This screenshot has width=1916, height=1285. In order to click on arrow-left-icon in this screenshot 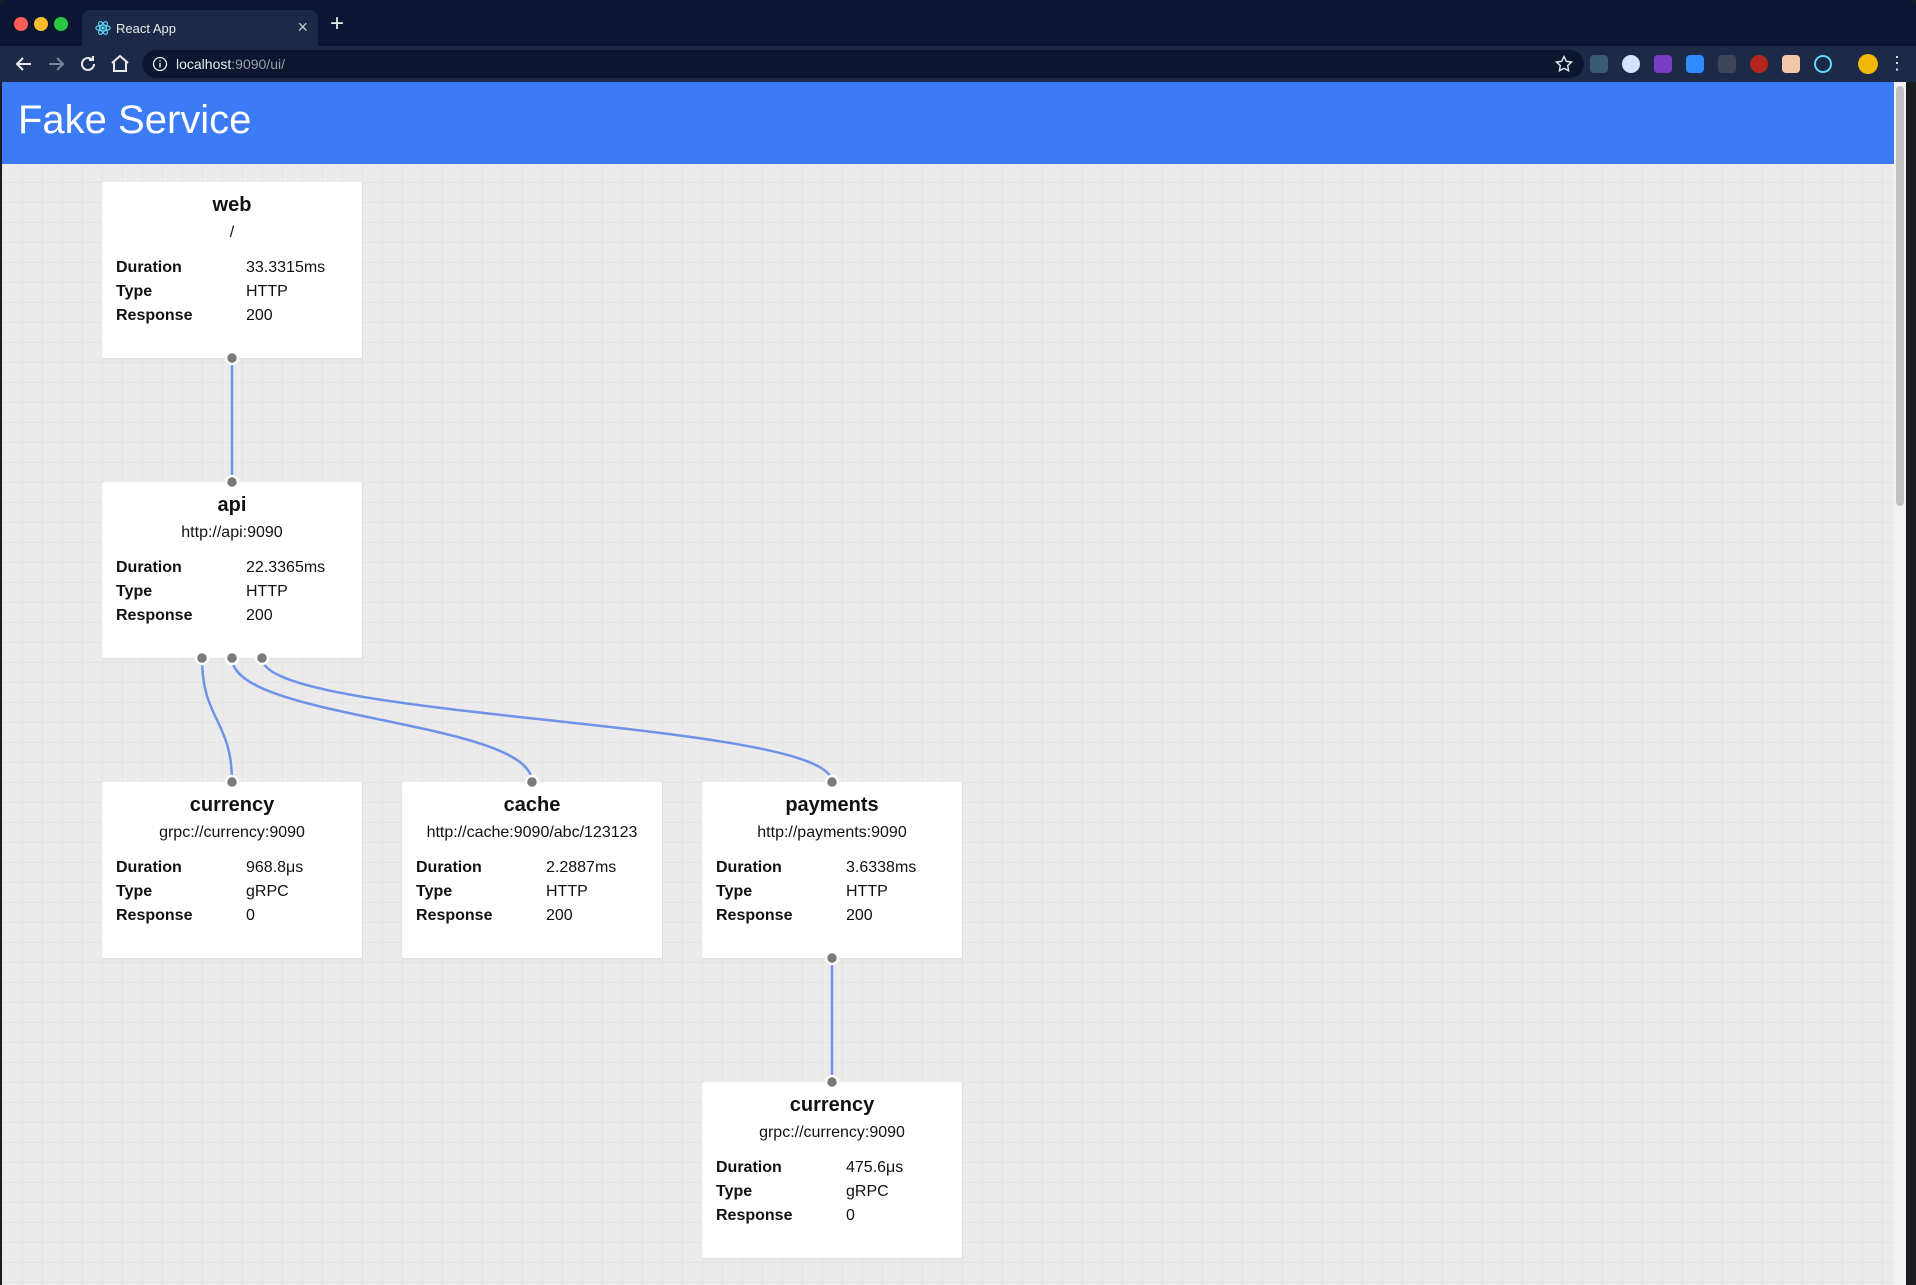, I will do `click(23, 64)`.